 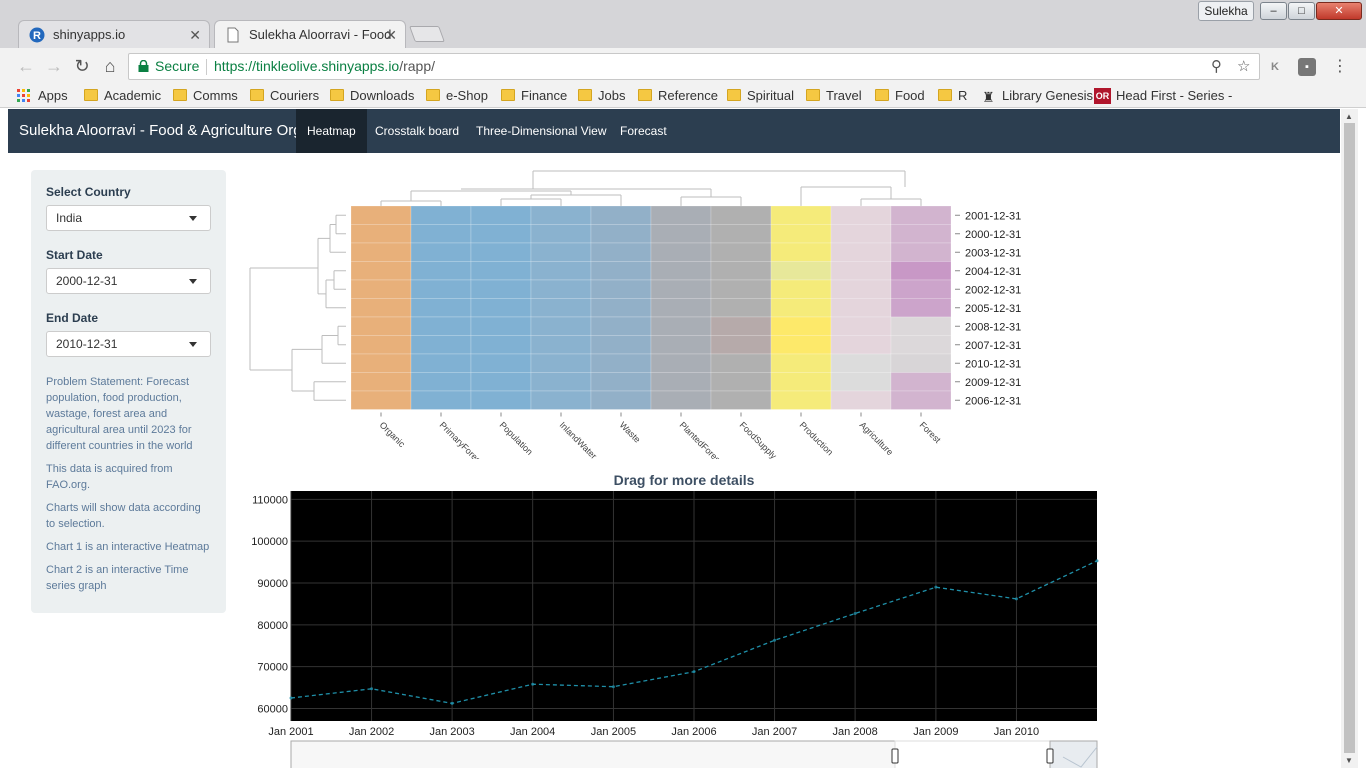 I want to click on browser-tab-shinyapps: R shinyapps.io ✕, so click(x=114, y=34).